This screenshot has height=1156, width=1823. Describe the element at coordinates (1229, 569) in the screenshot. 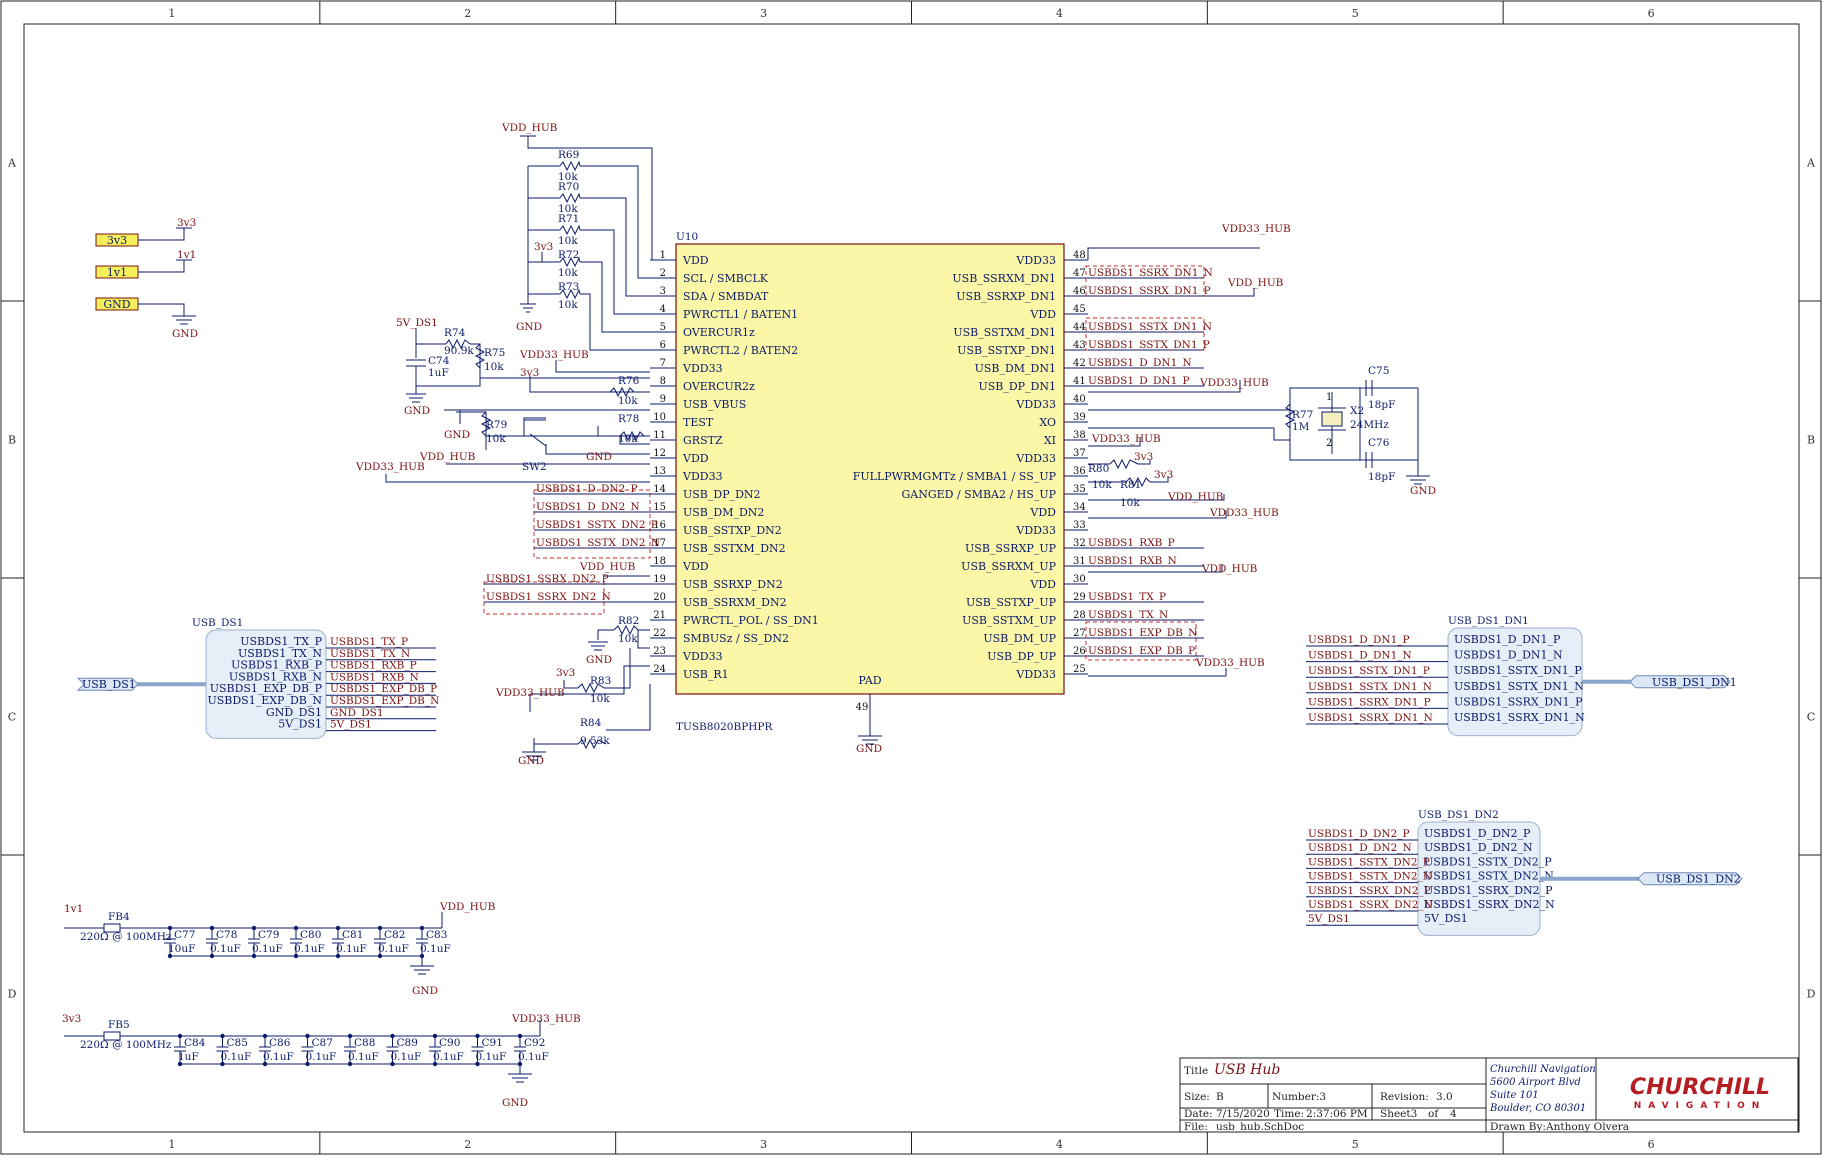

I see `vdd-hub-30: VDD_HUB` at that location.